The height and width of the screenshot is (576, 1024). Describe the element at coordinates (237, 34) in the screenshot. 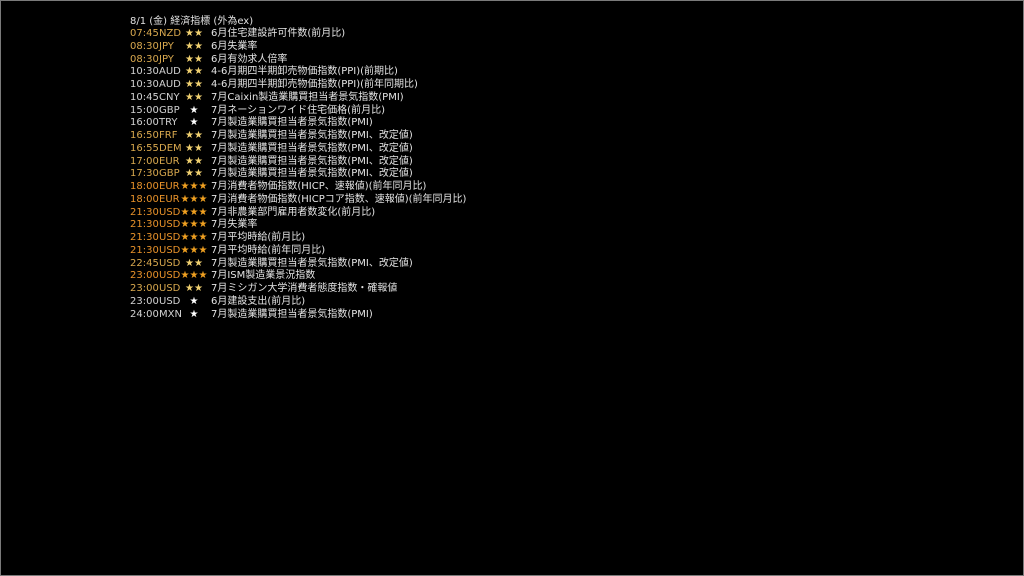

I see `event-row: 07:45 NZD ★★ 6月住宅建設許可件数(前月比)` at that location.